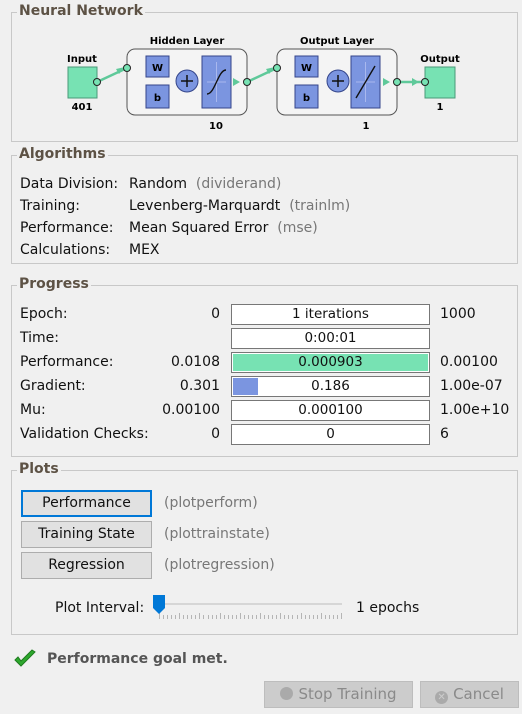  I want to click on plot-interval-label: Plot Interval:, so click(100, 608).